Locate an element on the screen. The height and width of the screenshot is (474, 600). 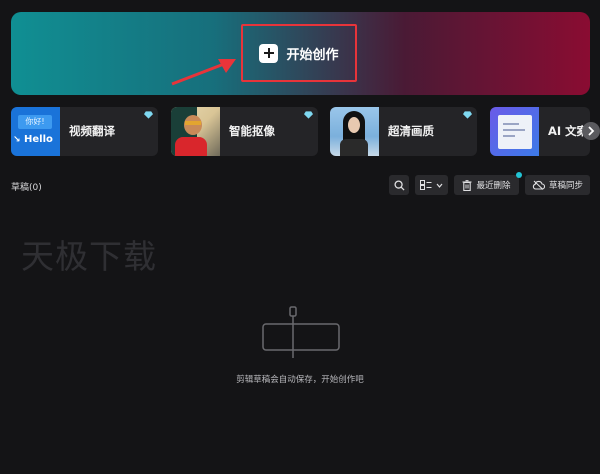
smart-cutout-thumbnail is located at coordinates (195, 131).